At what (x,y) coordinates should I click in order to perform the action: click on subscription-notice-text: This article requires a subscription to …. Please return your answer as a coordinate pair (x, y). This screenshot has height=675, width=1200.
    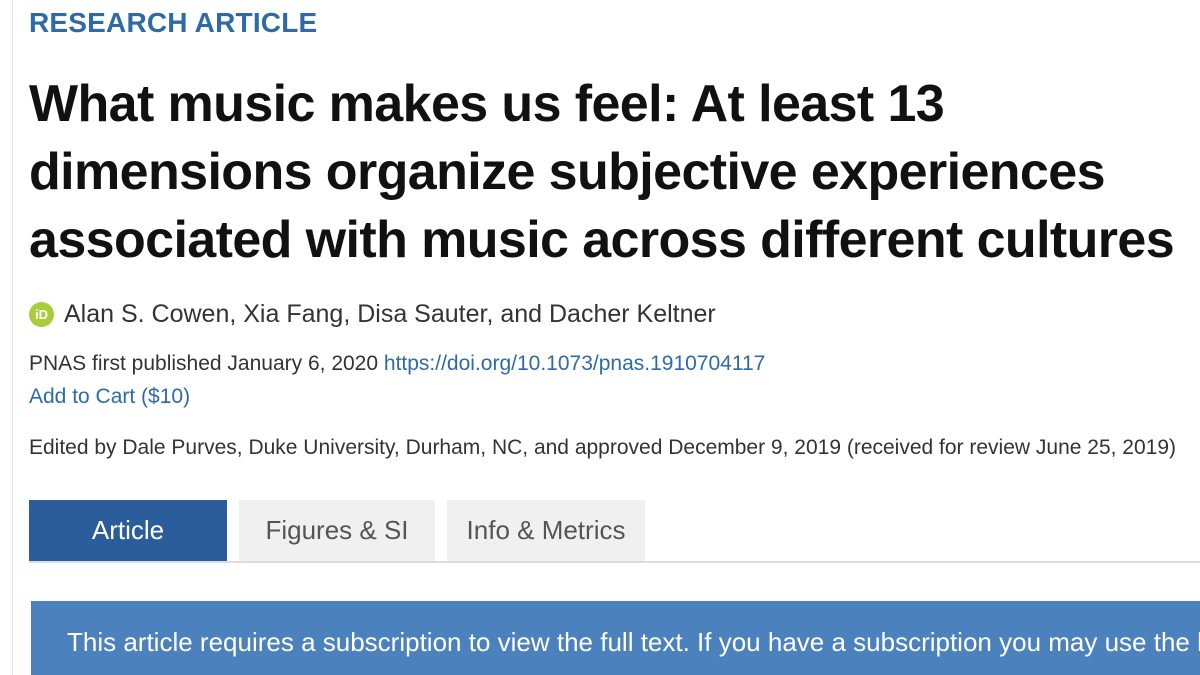
    Looking at the image, I should click on (633, 642).